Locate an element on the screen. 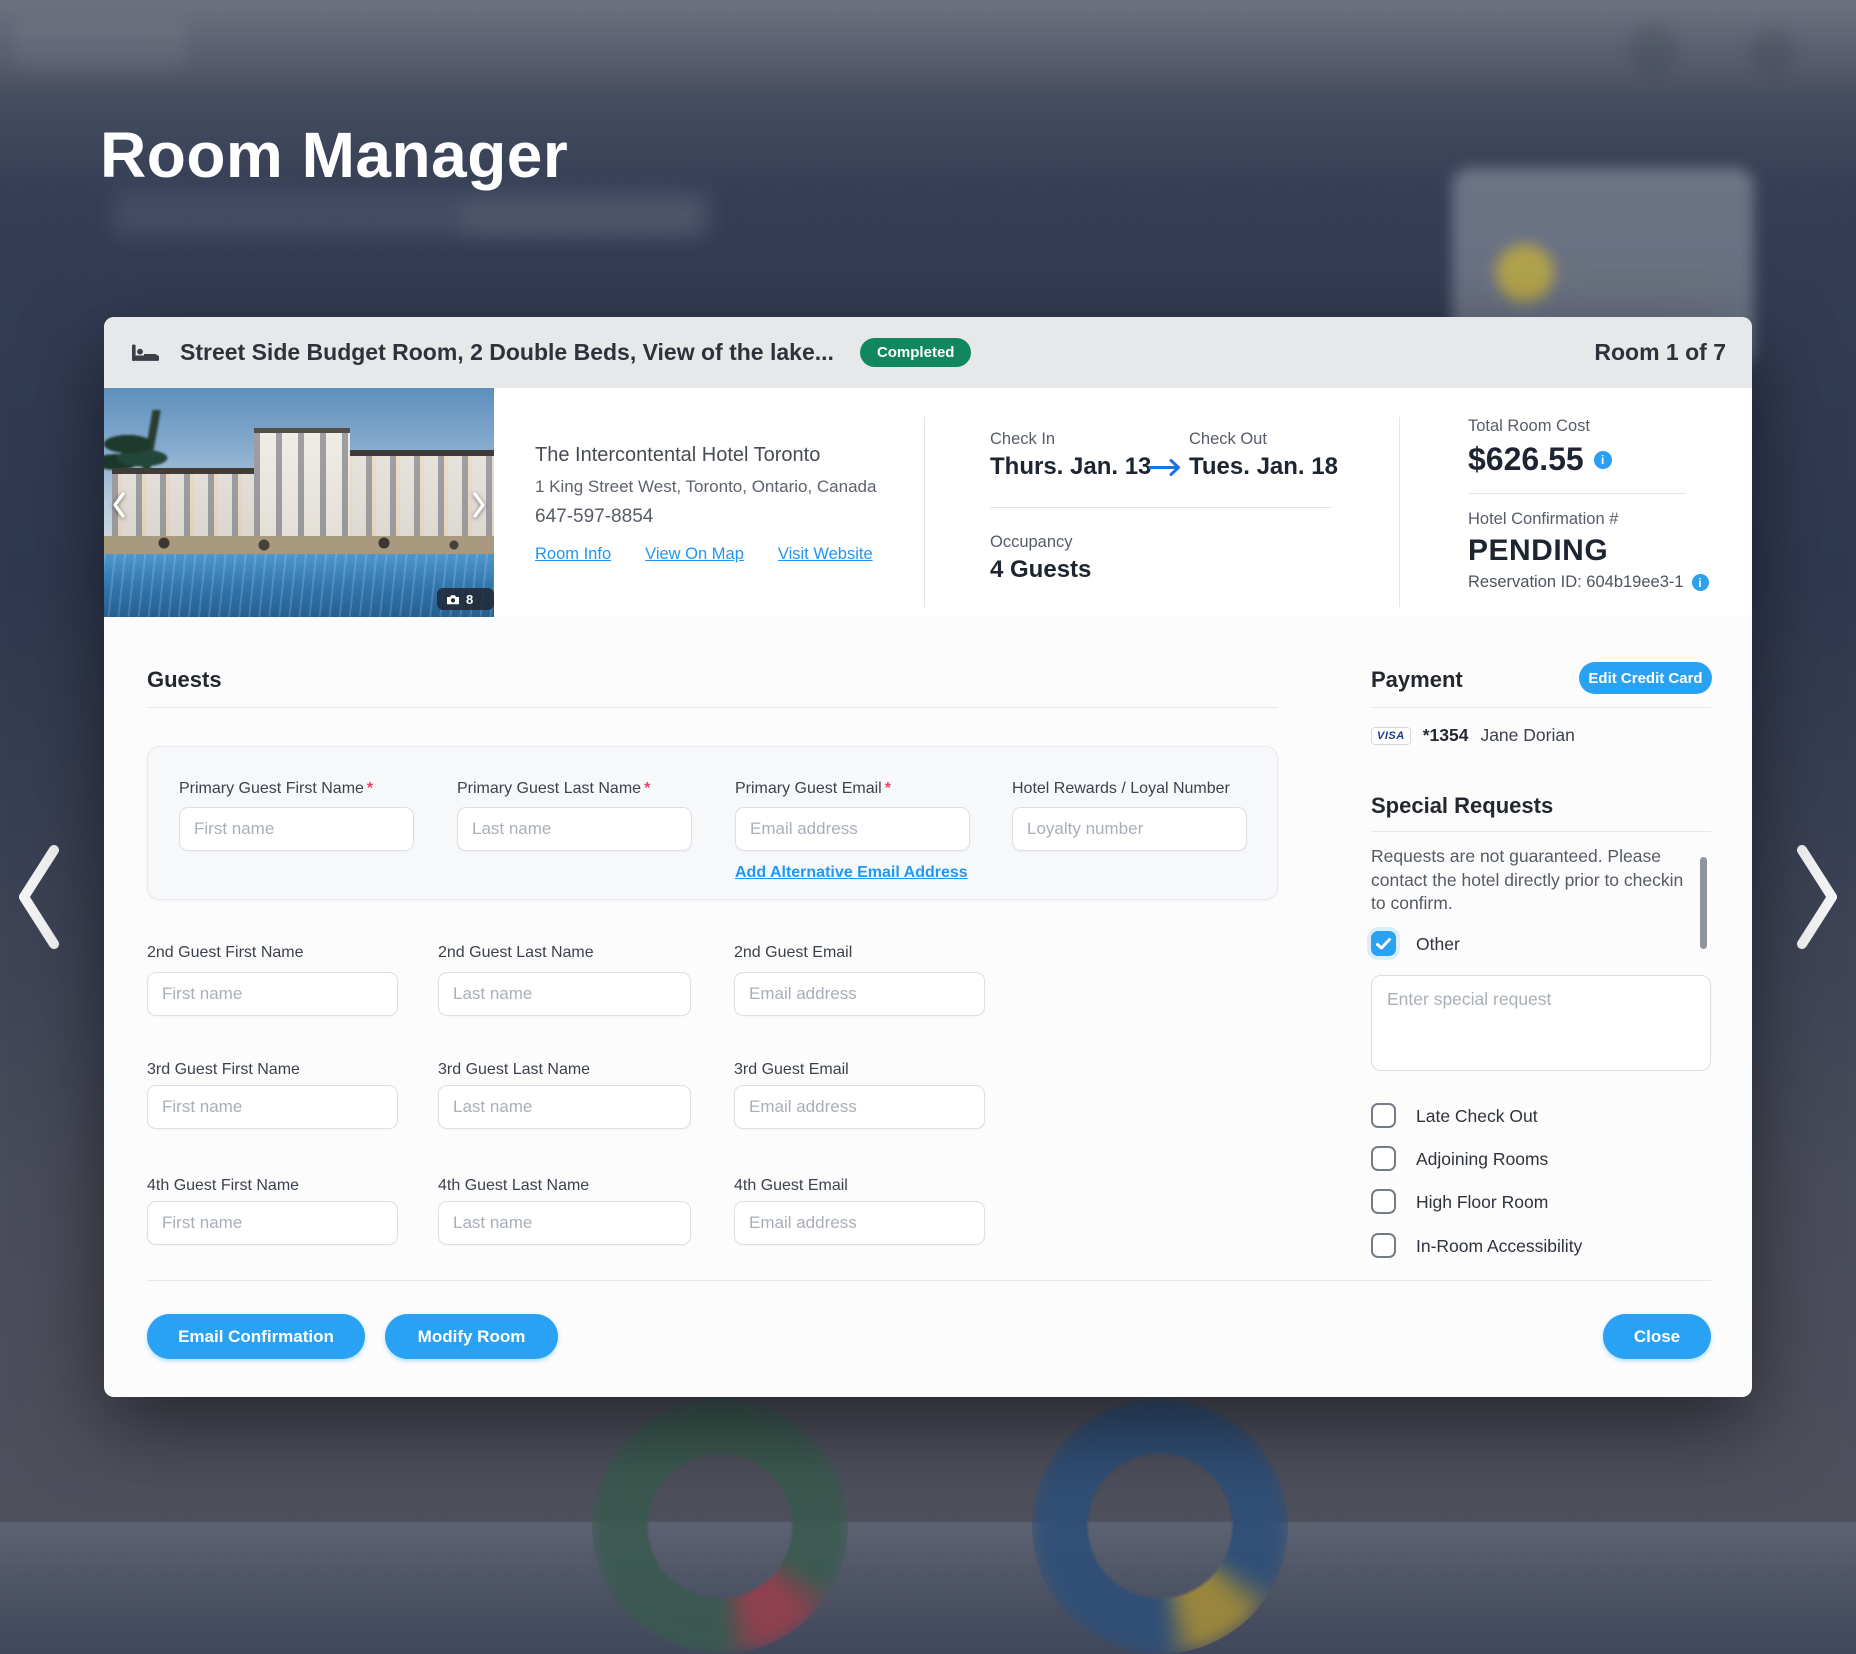 The height and width of the screenshot is (1654, 1856). guest2-last-name-input is located at coordinates (564, 994).